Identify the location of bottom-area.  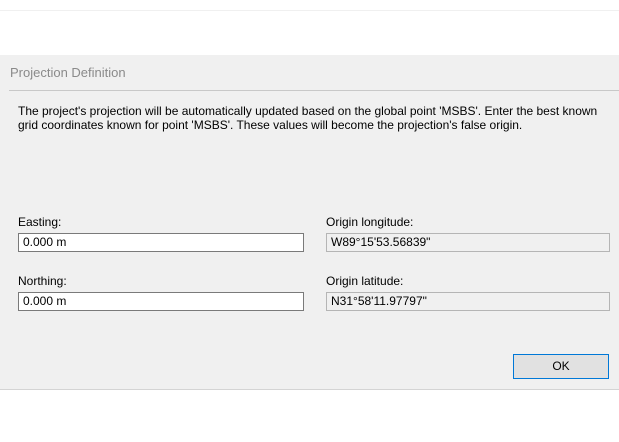
(309, 416).